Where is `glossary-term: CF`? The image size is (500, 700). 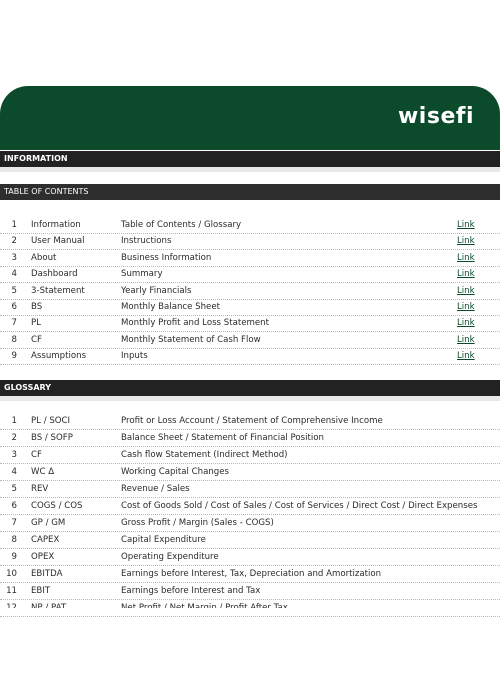 glossary-term: CF is located at coordinates (36, 455).